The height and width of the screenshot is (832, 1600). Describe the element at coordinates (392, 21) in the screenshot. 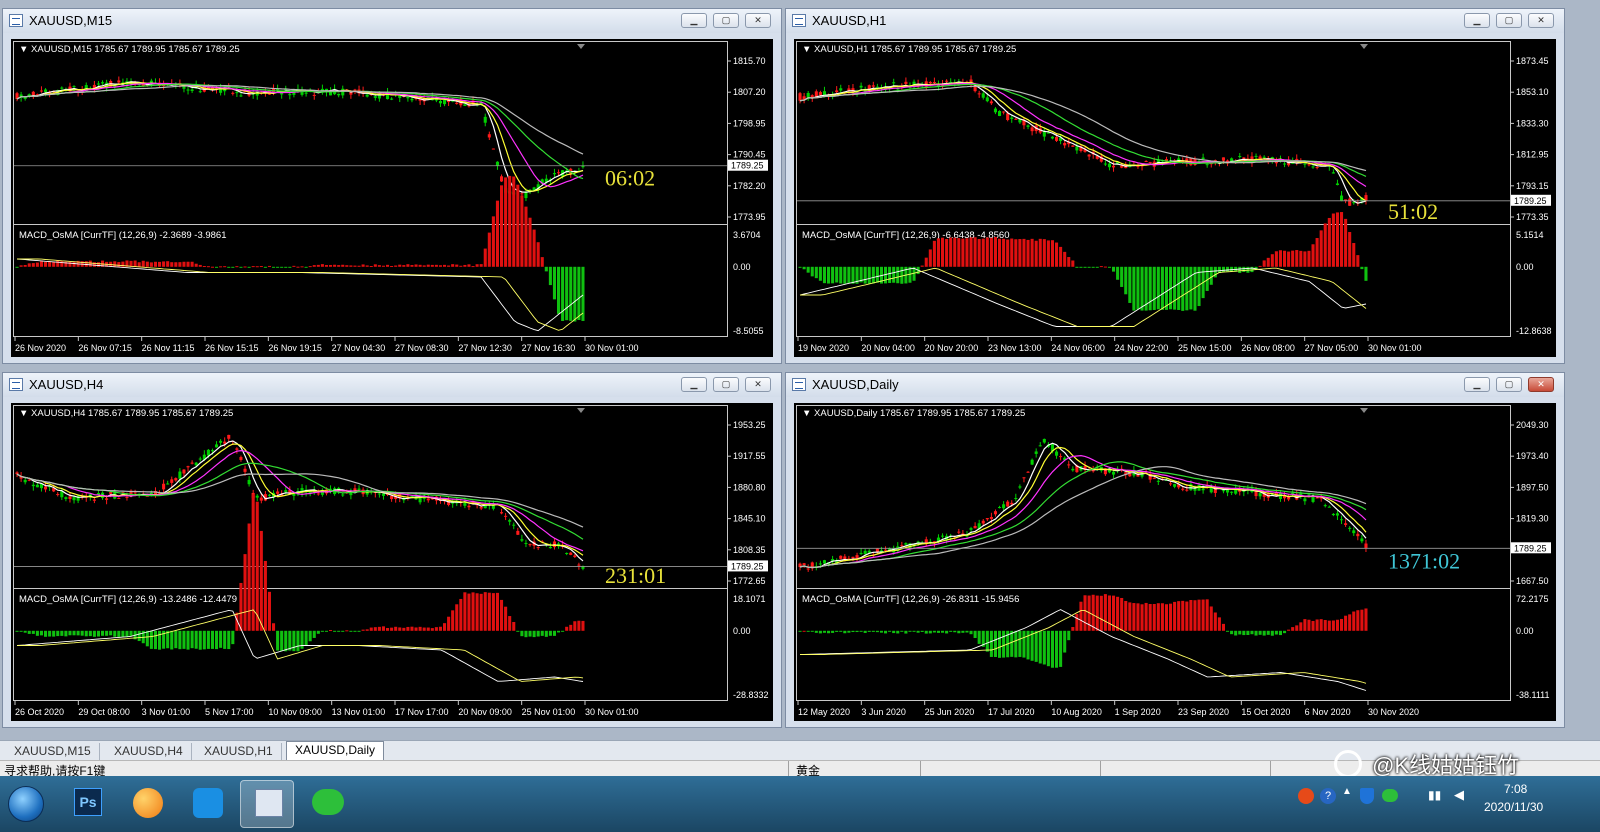

I see `window-titlebar: XAUUSD,M15 ▁ ▢ ✕` at that location.